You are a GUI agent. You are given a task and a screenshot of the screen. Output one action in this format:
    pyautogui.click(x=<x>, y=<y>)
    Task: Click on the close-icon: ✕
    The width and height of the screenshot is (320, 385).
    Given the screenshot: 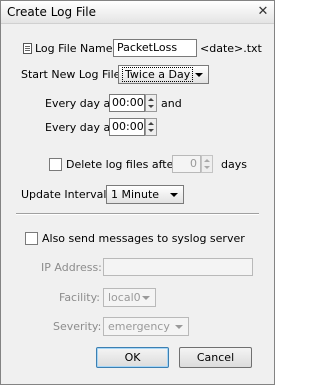 What is the action you would take?
    pyautogui.click(x=263, y=12)
    